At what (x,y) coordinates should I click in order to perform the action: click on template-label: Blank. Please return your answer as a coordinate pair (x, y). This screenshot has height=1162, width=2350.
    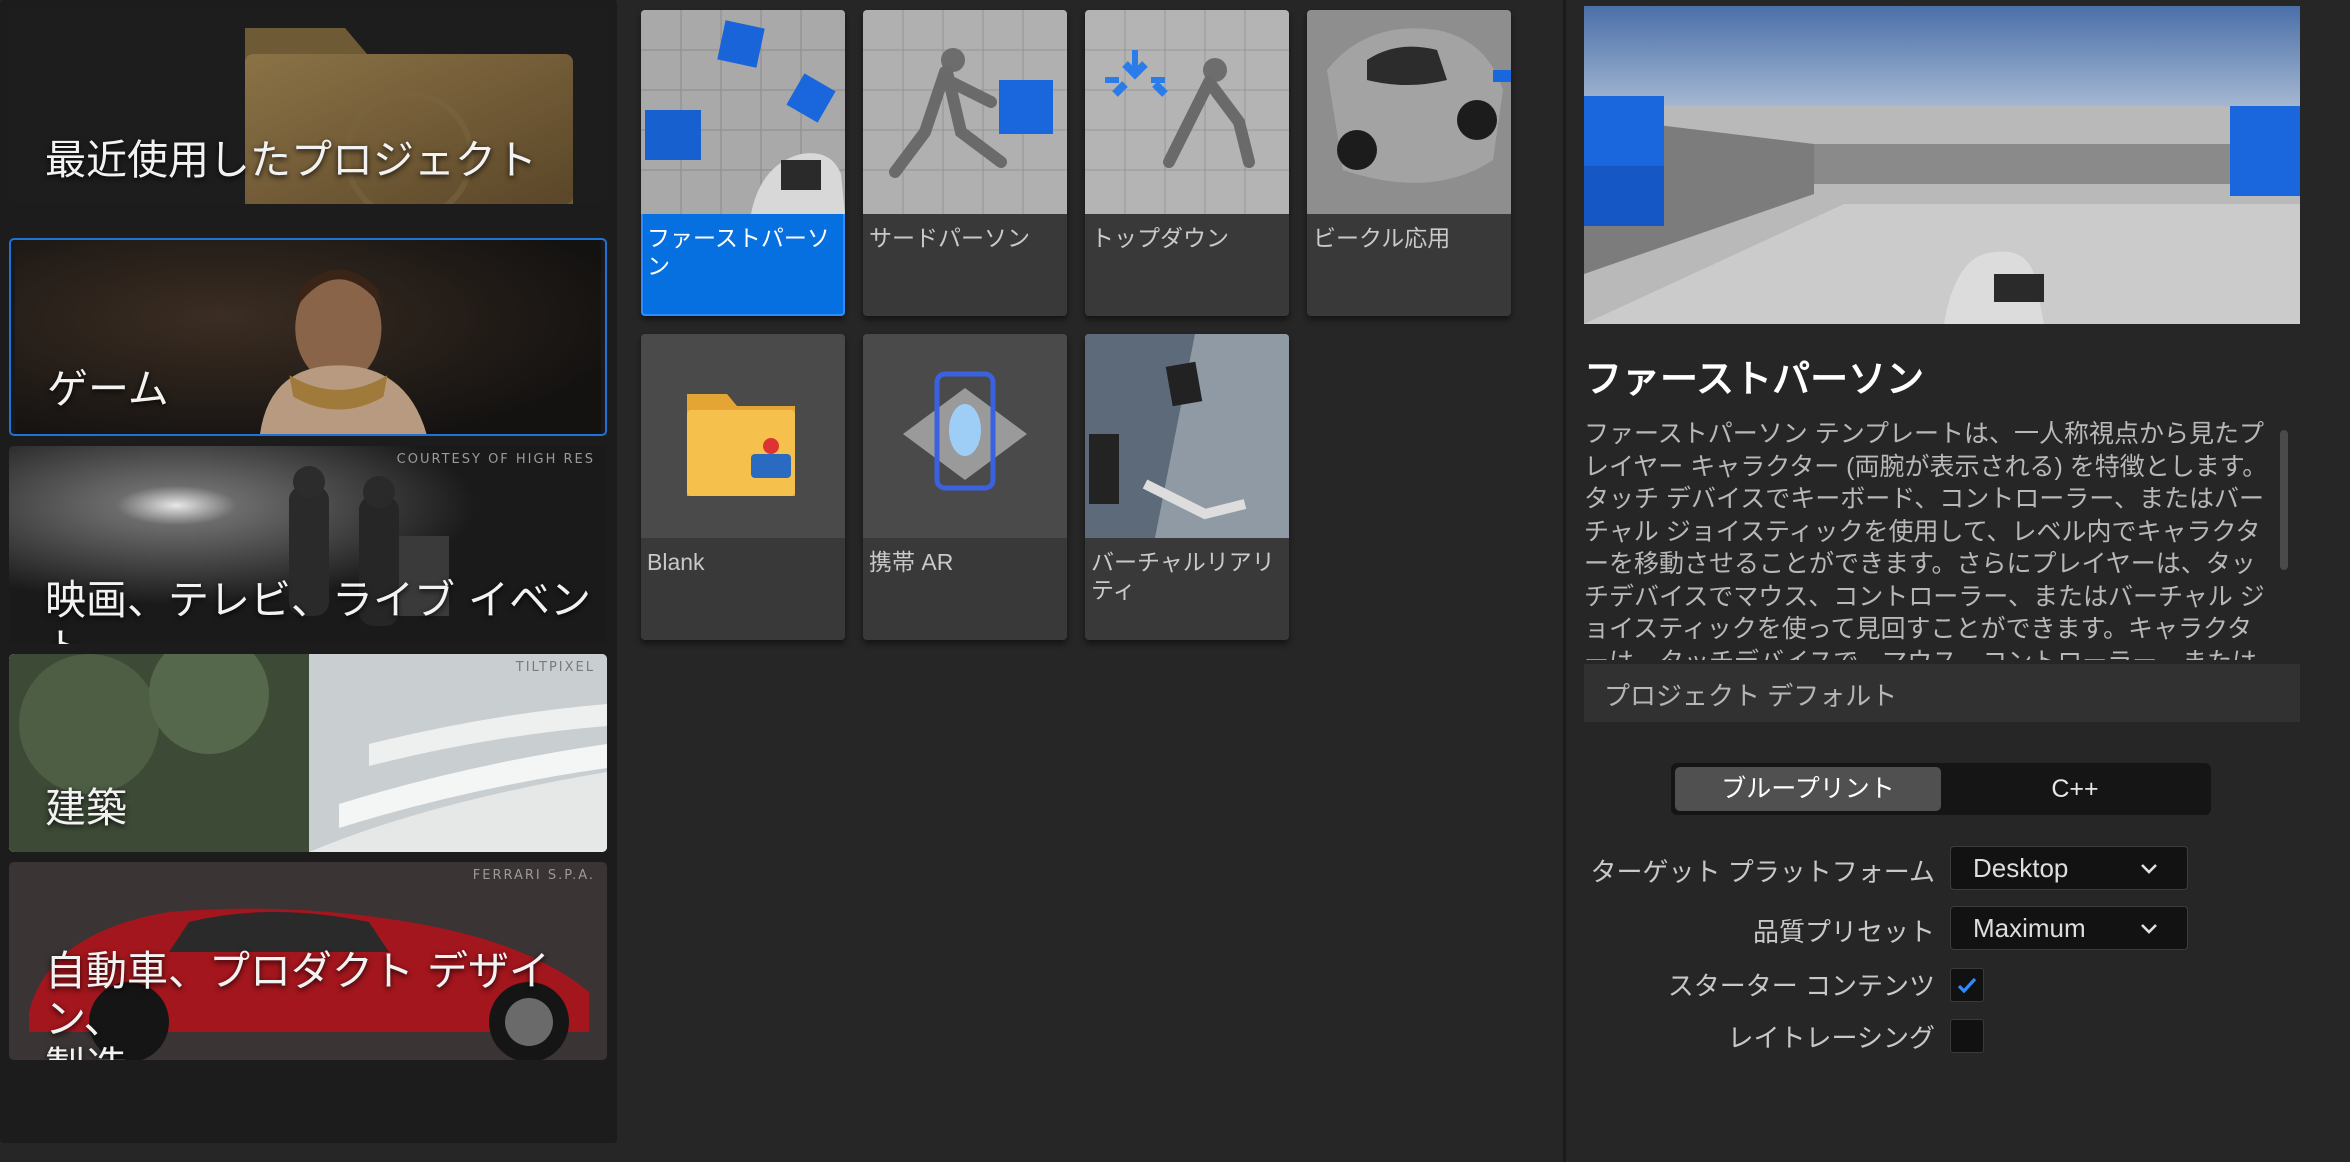
    Looking at the image, I should click on (676, 562).